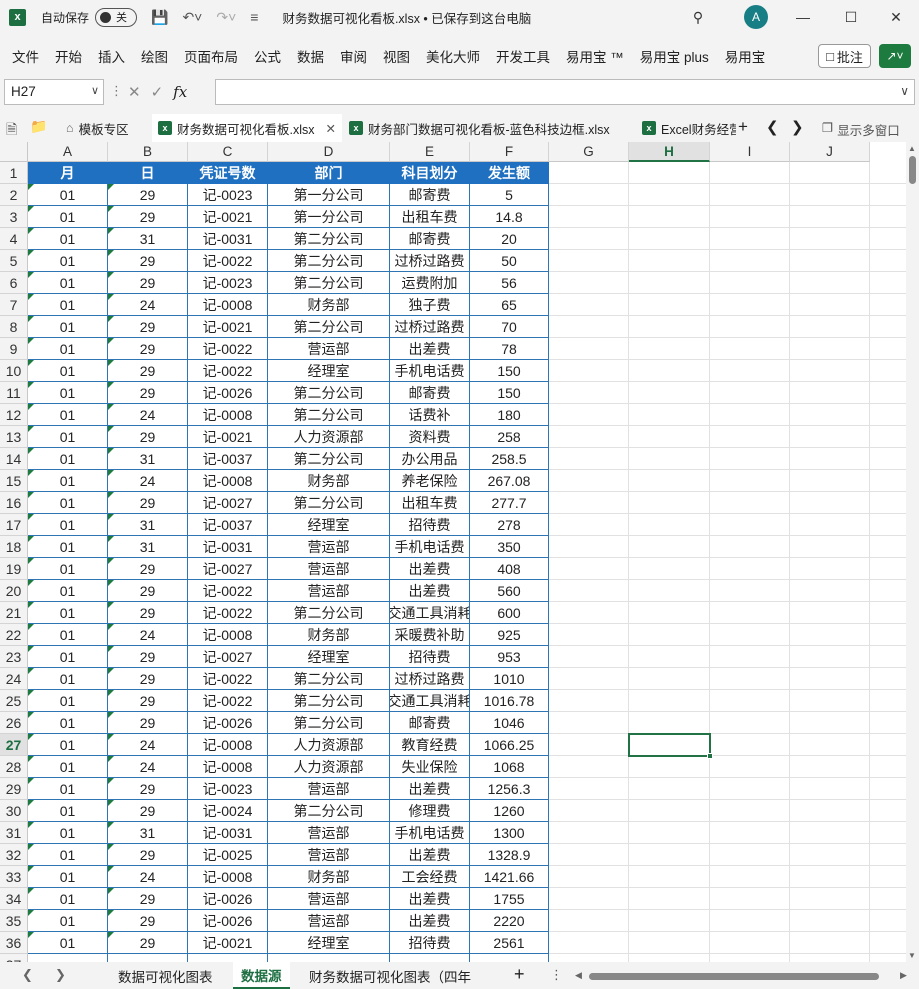 This screenshot has width=919, height=989. What do you see at coordinates (509, 591) in the screenshot?
I see `table-cell: 560` at bounding box center [509, 591].